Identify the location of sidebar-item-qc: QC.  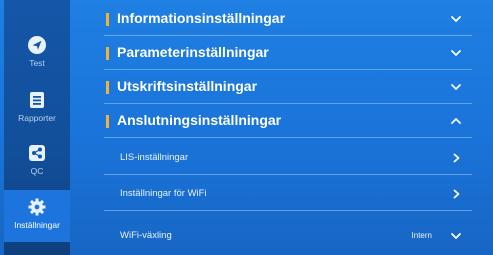
(37, 160).